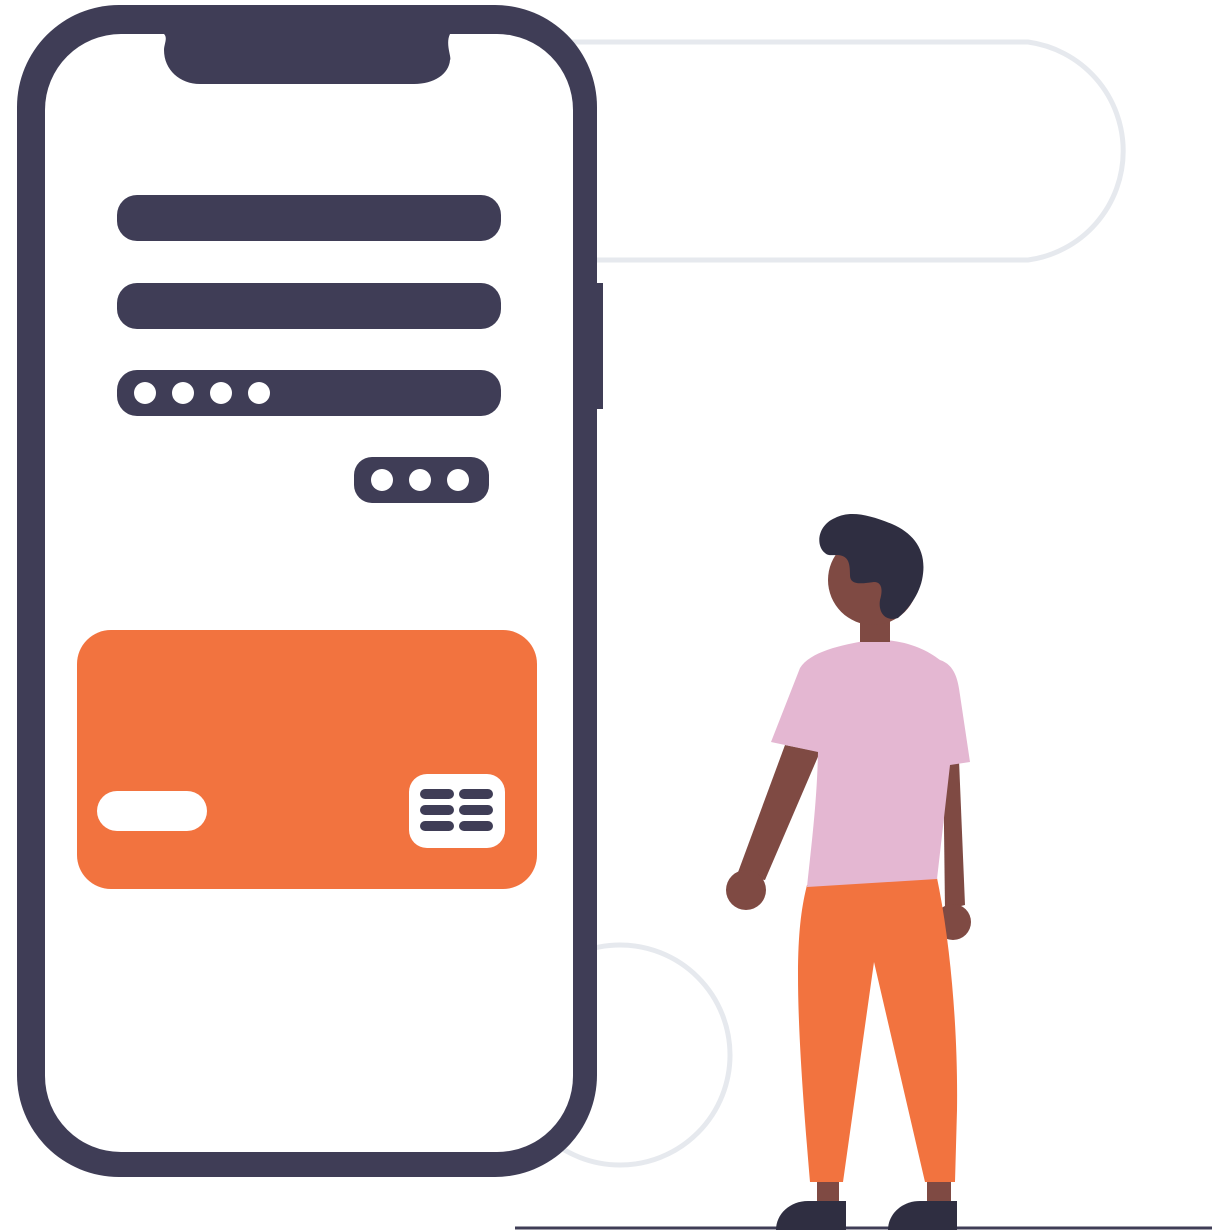 Image resolution: width=1219 pixels, height=1232 pixels. I want to click on credit-card-body, so click(307, 759).